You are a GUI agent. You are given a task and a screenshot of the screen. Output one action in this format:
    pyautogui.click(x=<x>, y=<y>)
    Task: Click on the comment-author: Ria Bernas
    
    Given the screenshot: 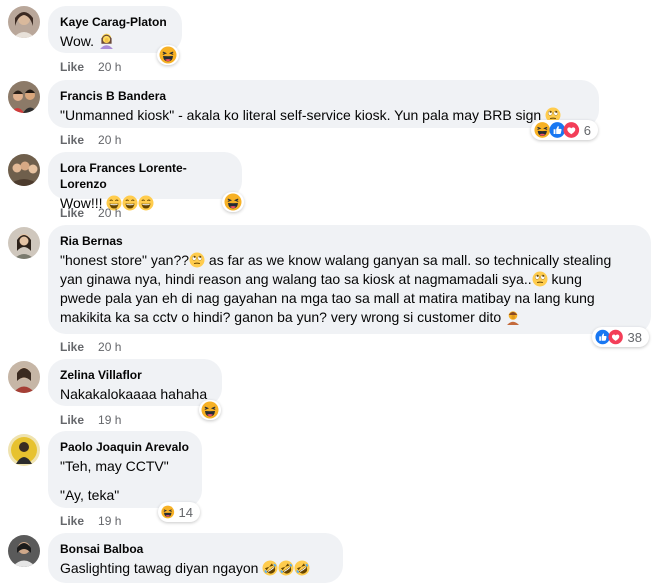 What is the action you would take?
    pyautogui.click(x=349, y=241)
    